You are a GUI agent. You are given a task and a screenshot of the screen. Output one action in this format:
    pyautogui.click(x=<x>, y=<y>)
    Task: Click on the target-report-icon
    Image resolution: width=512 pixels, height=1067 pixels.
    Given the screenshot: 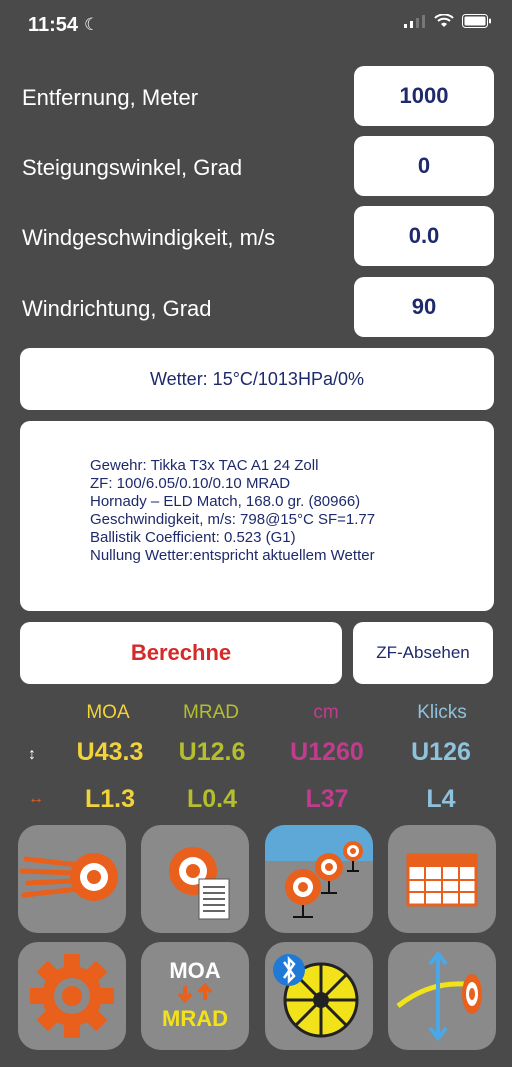 What is the action you would take?
    pyautogui.click(x=199, y=883)
    